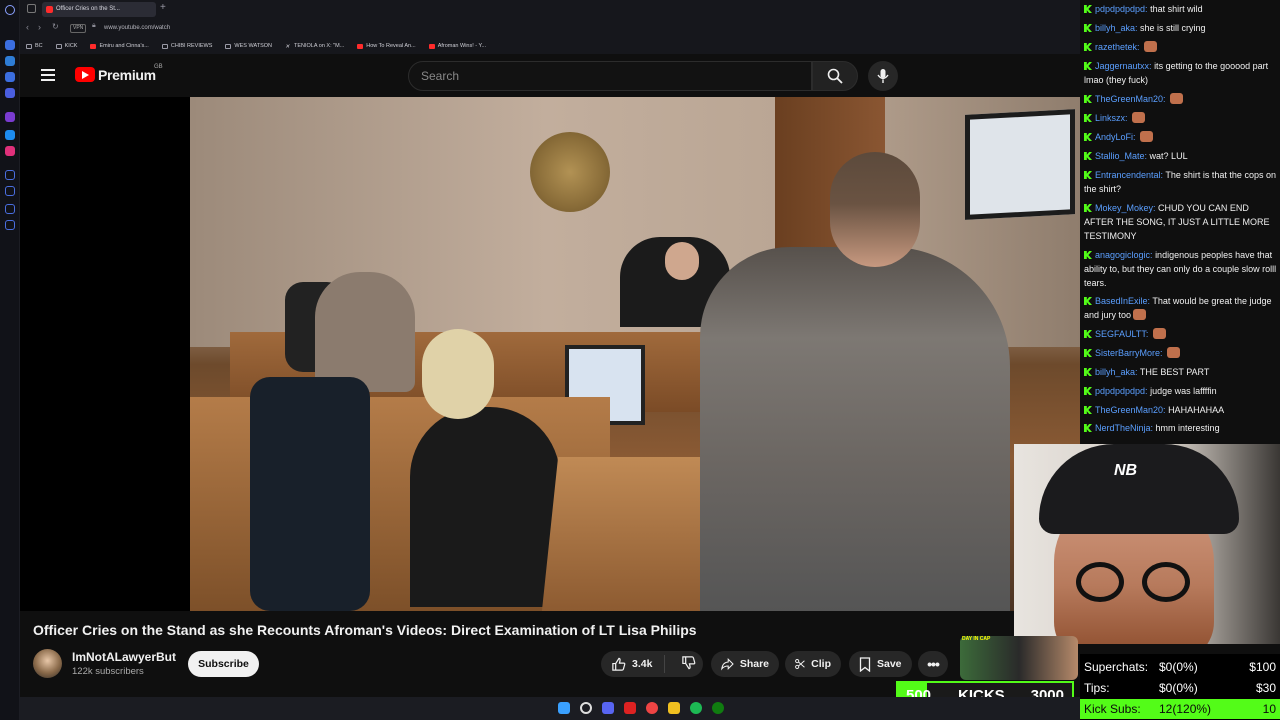 The width and height of the screenshot is (1280, 720). I want to click on clip-button: Clip, so click(813, 664).